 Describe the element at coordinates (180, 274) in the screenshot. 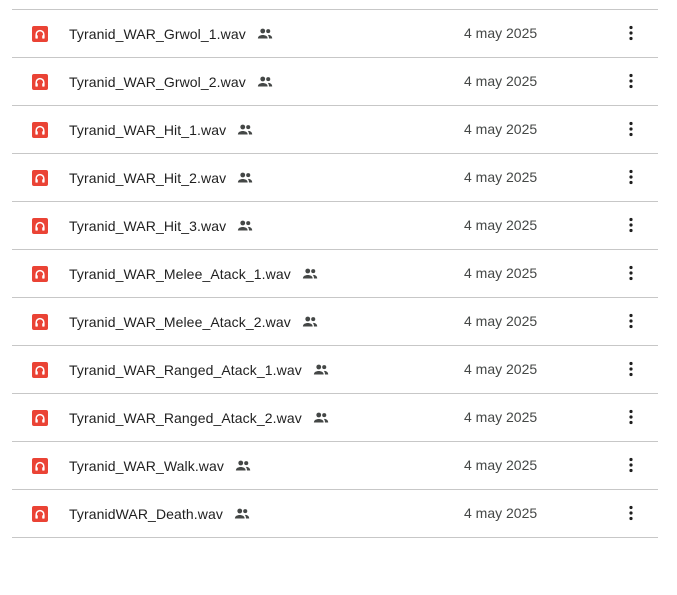

I see `file-name: Tyranid_WAR_Melee_Atack_1.wav` at that location.